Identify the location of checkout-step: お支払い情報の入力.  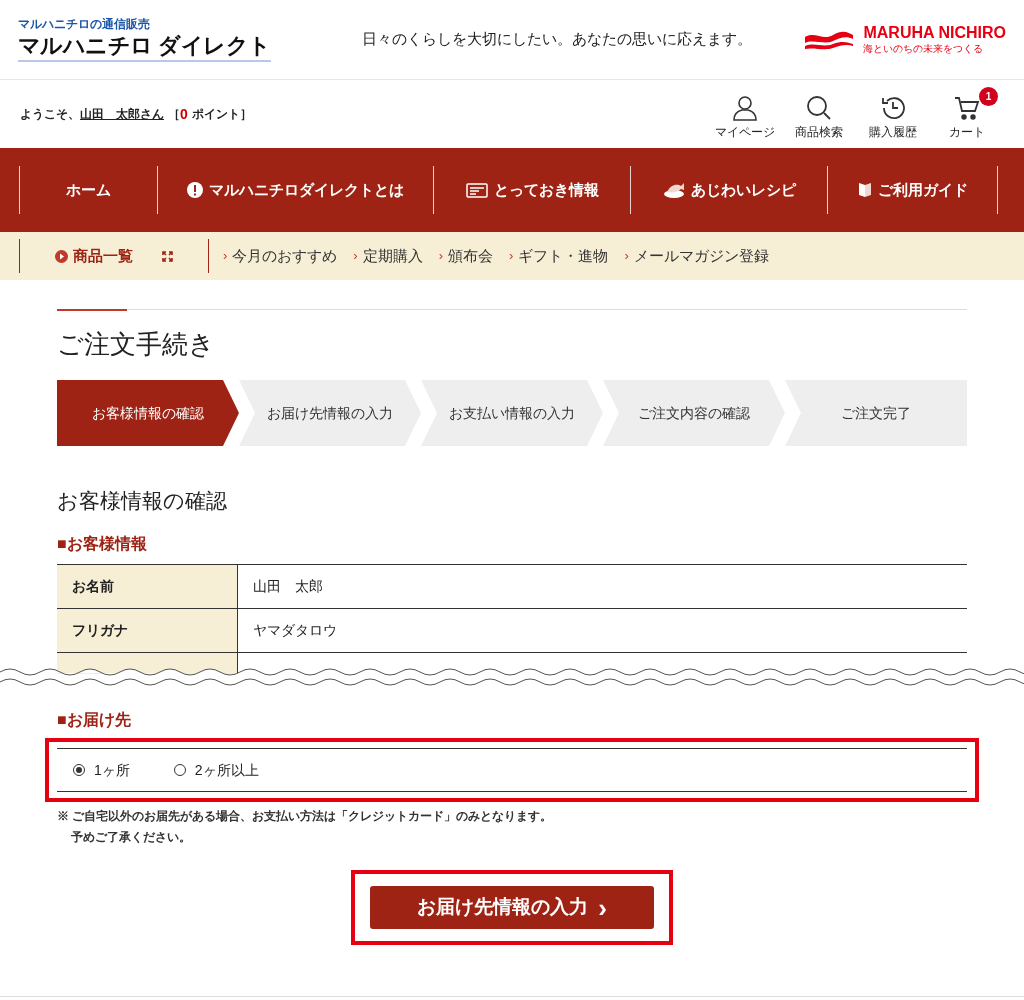
(512, 413).